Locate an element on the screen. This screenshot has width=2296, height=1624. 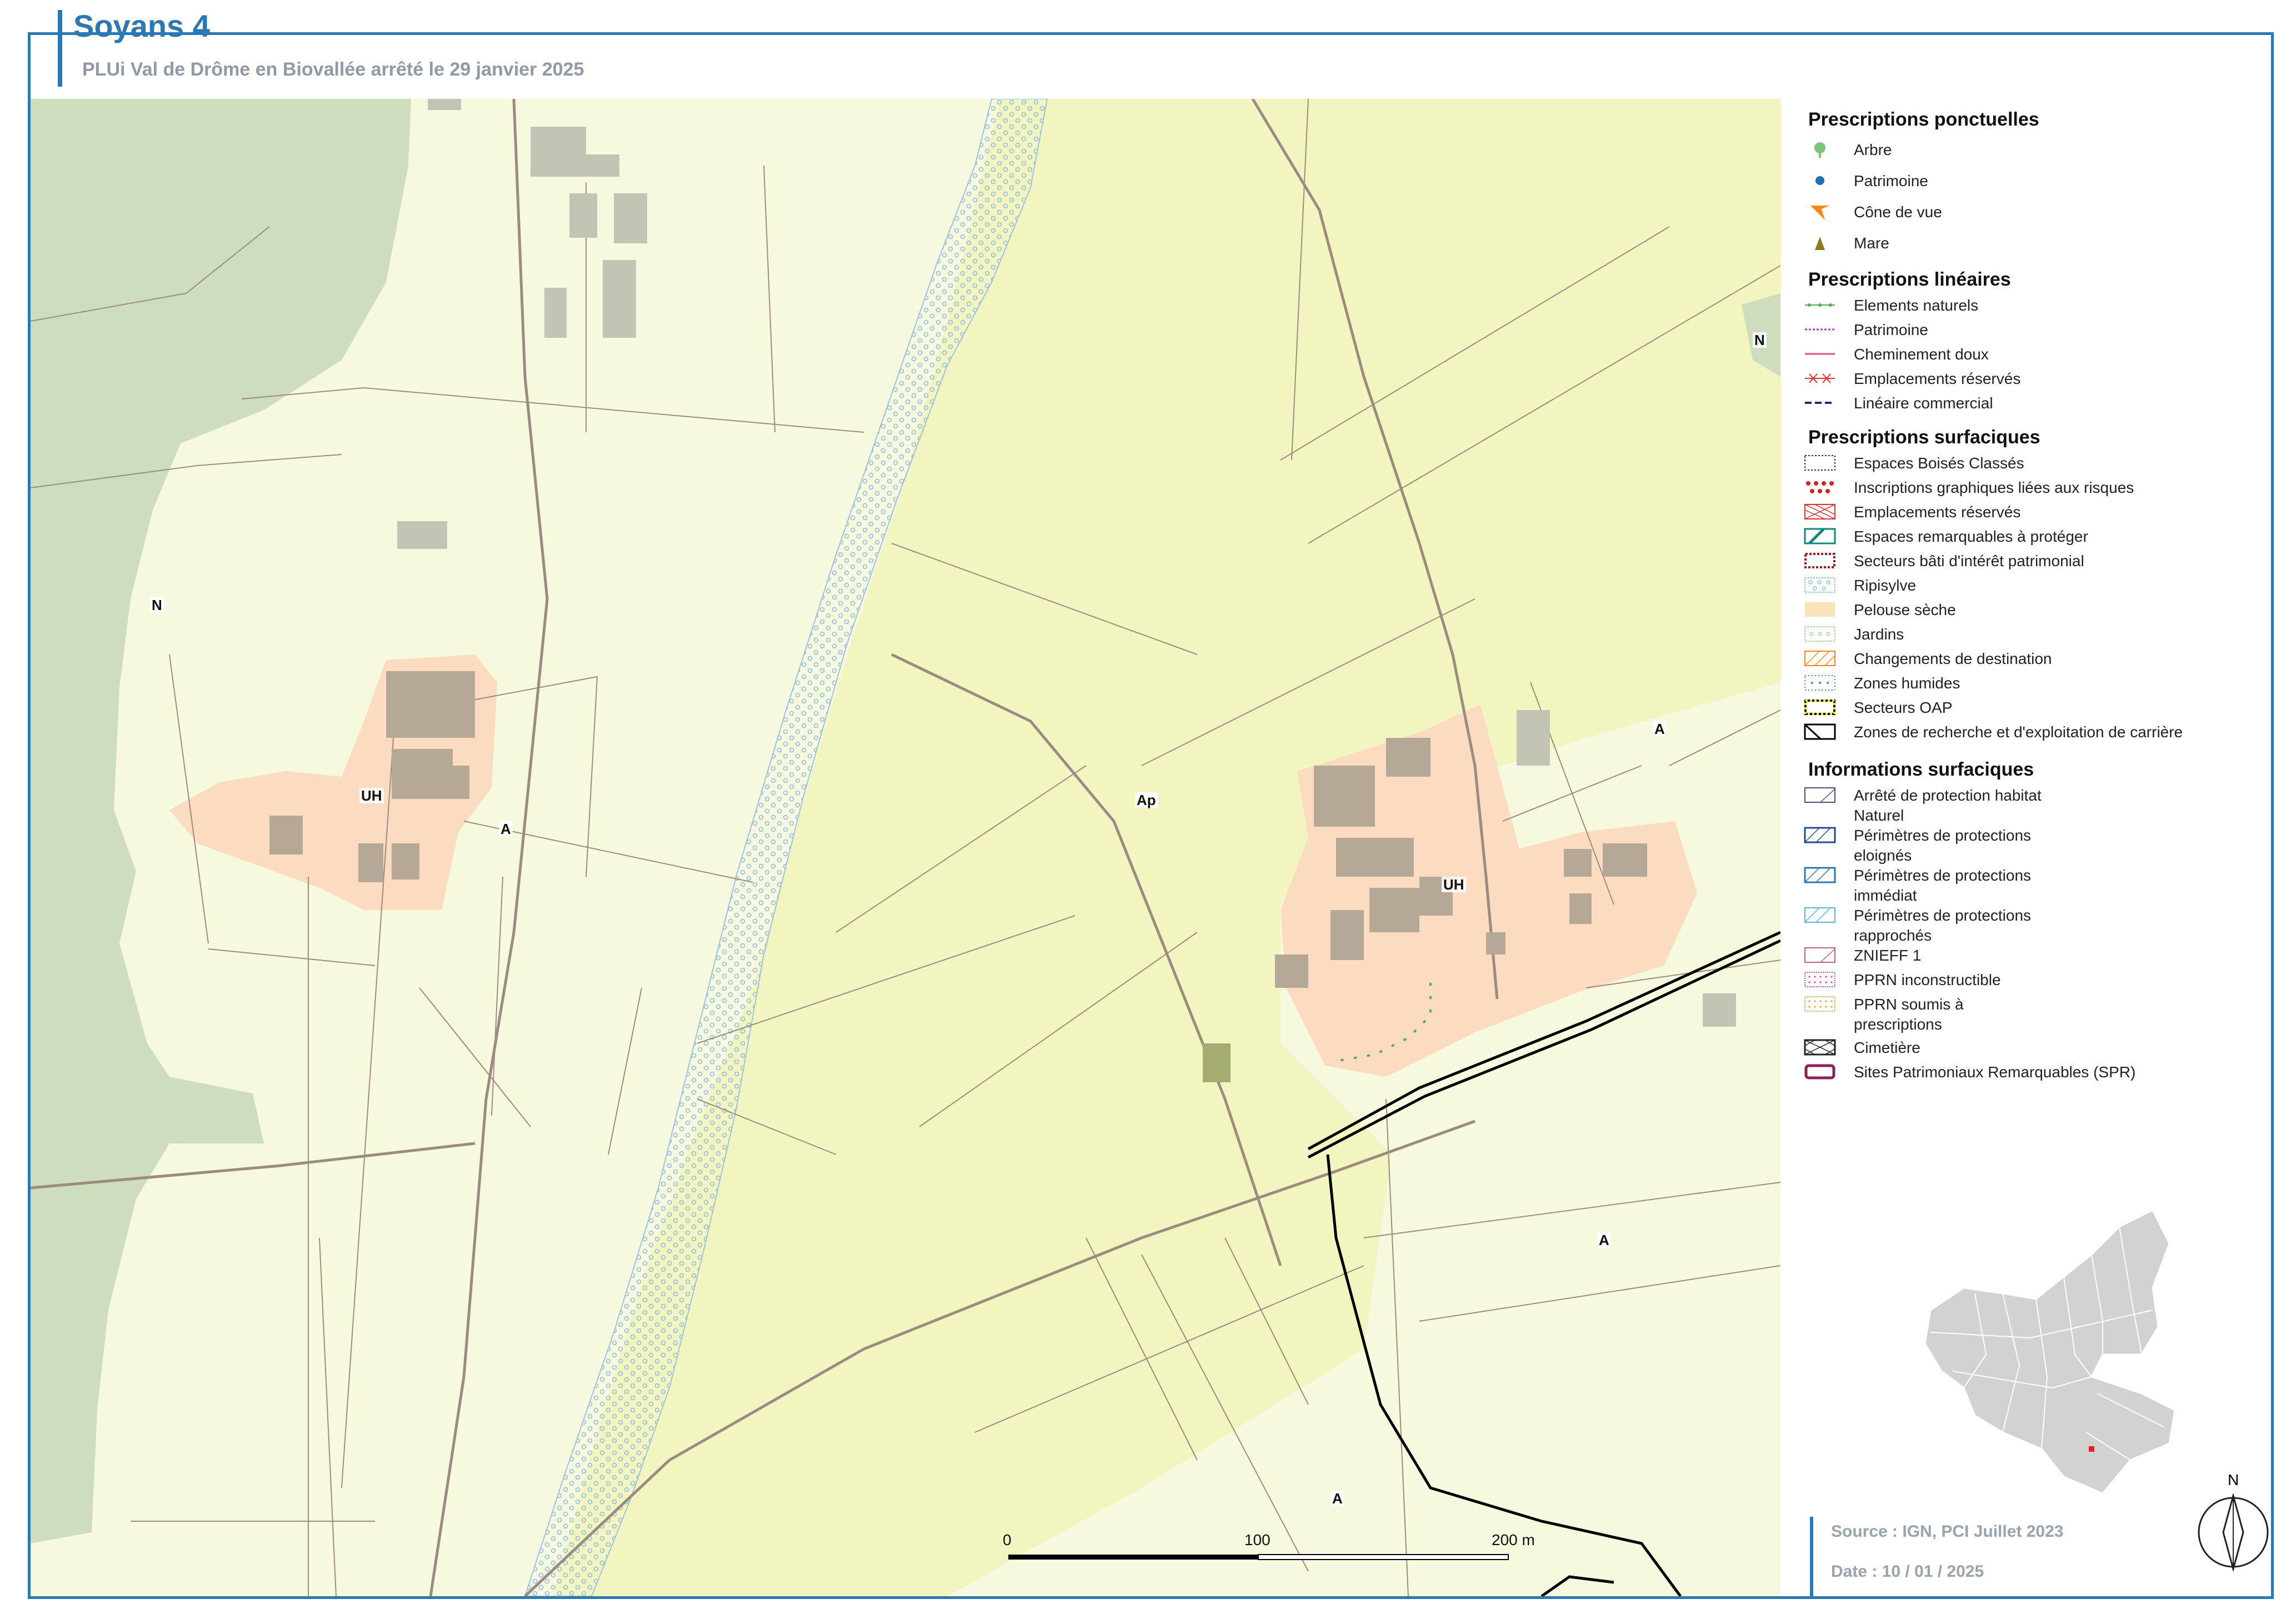
legend-label: Cône de vue is located at coordinates (1898, 212).